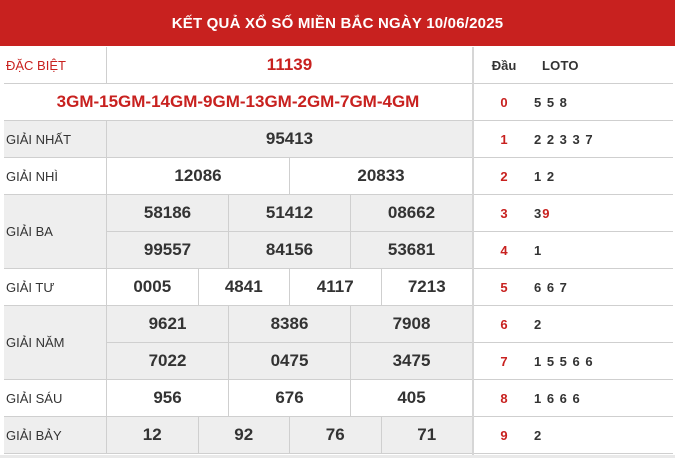 The image size is (675, 458). Describe the element at coordinates (168, 398) in the screenshot. I see `prize-number: 956` at that location.